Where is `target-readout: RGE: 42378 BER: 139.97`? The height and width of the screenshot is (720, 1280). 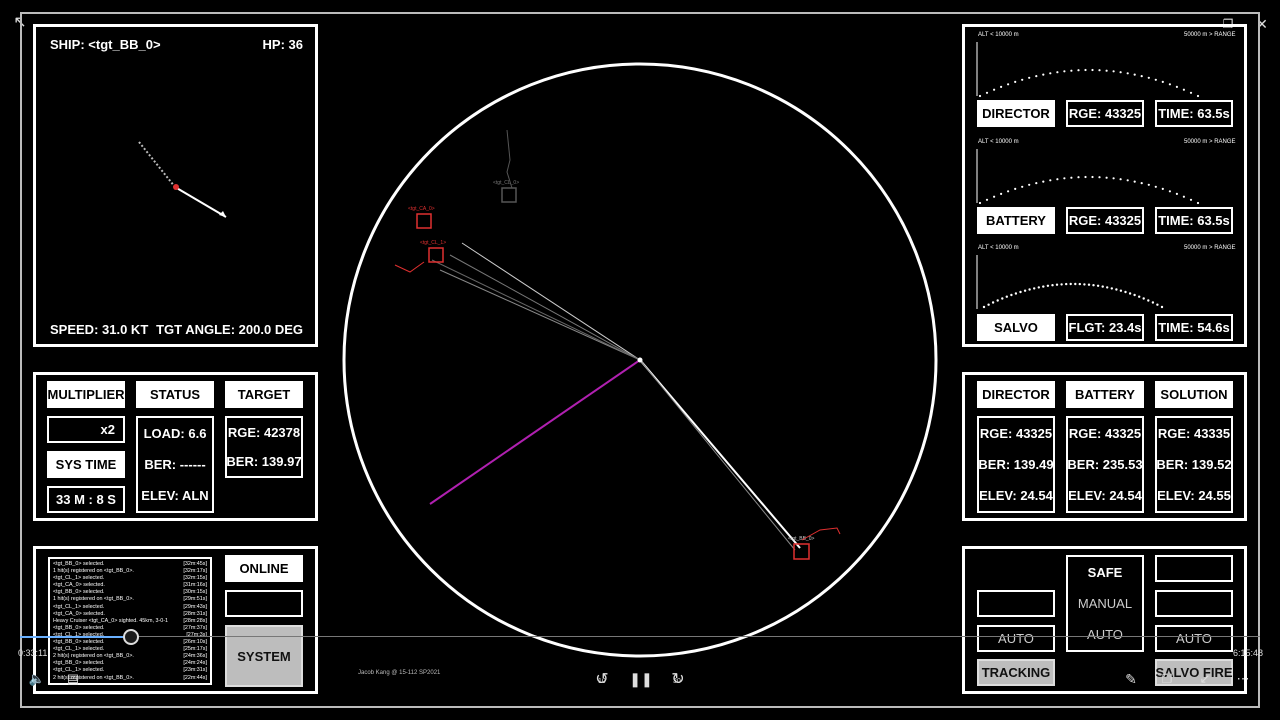 target-readout: RGE: 42378 BER: 139.97 is located at coordinates (264, 447).